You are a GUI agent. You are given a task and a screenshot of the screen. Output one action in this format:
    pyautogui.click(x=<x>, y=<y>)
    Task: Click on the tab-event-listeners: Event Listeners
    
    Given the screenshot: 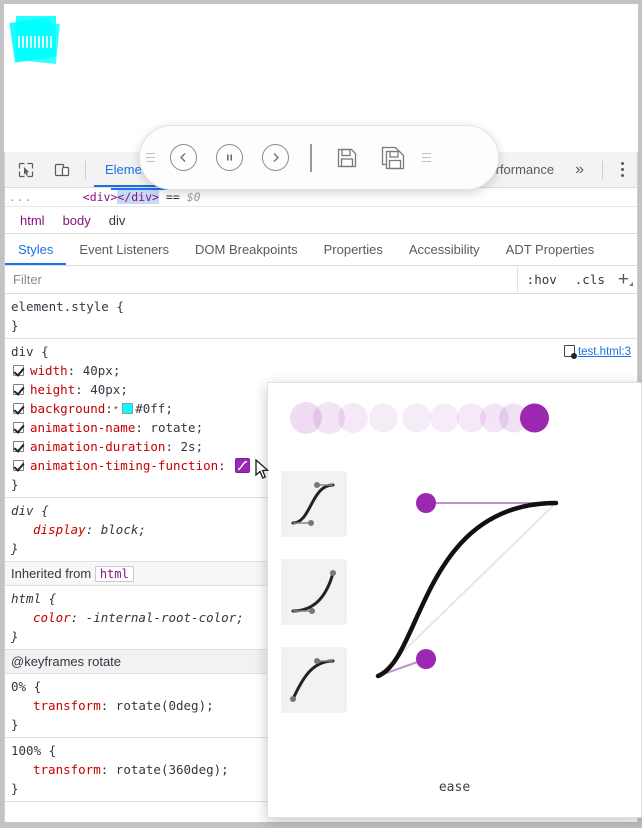 What is the action you would take?
    pyautogui.click(x=124, y=249)
    